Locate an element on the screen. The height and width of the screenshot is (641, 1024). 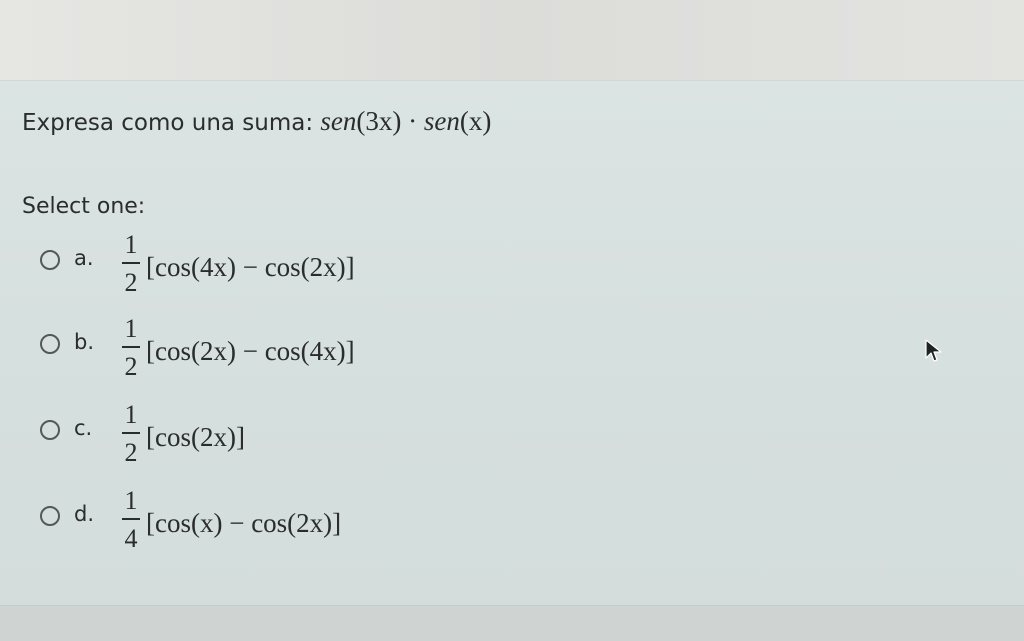
option-letter: c. is located at coordinates (83, 428).